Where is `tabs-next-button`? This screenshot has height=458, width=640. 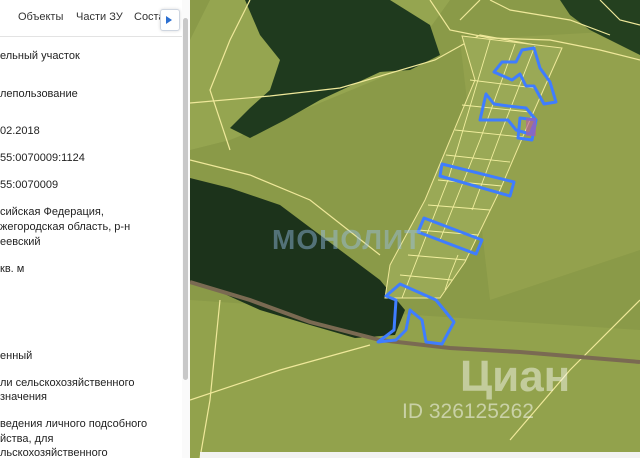
tabs-next-button is located at coordinates (170, 20).